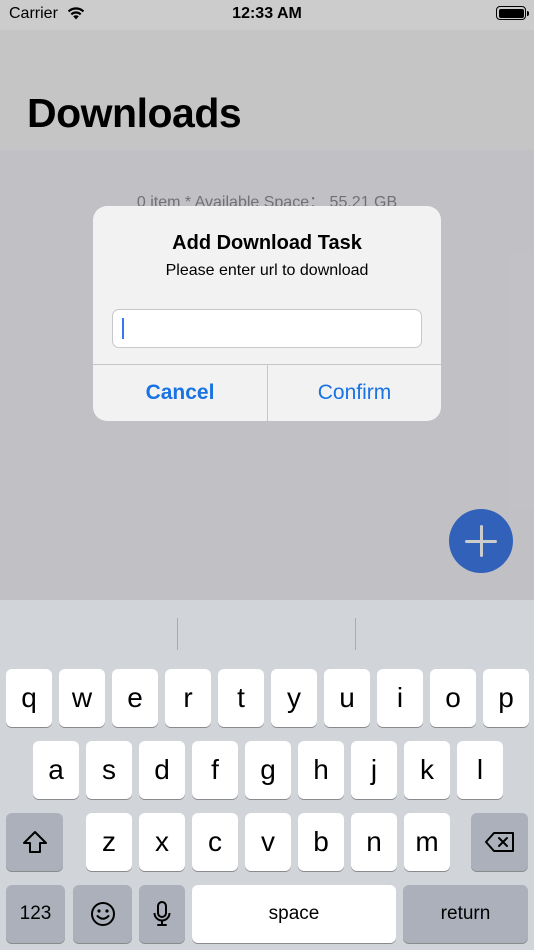 The image size is (534, 950). Describe the element at coordinates (427, 770) in the screenshot. I see `key-k: k` at that location.